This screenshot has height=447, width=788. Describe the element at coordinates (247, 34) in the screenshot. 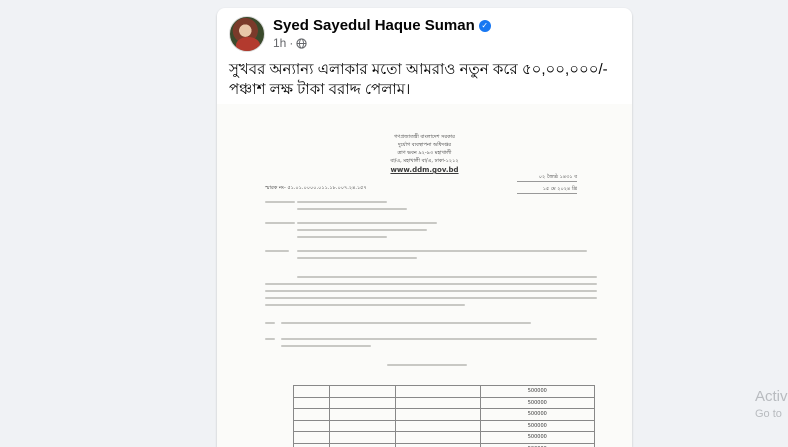

I see `avatar` at that location.